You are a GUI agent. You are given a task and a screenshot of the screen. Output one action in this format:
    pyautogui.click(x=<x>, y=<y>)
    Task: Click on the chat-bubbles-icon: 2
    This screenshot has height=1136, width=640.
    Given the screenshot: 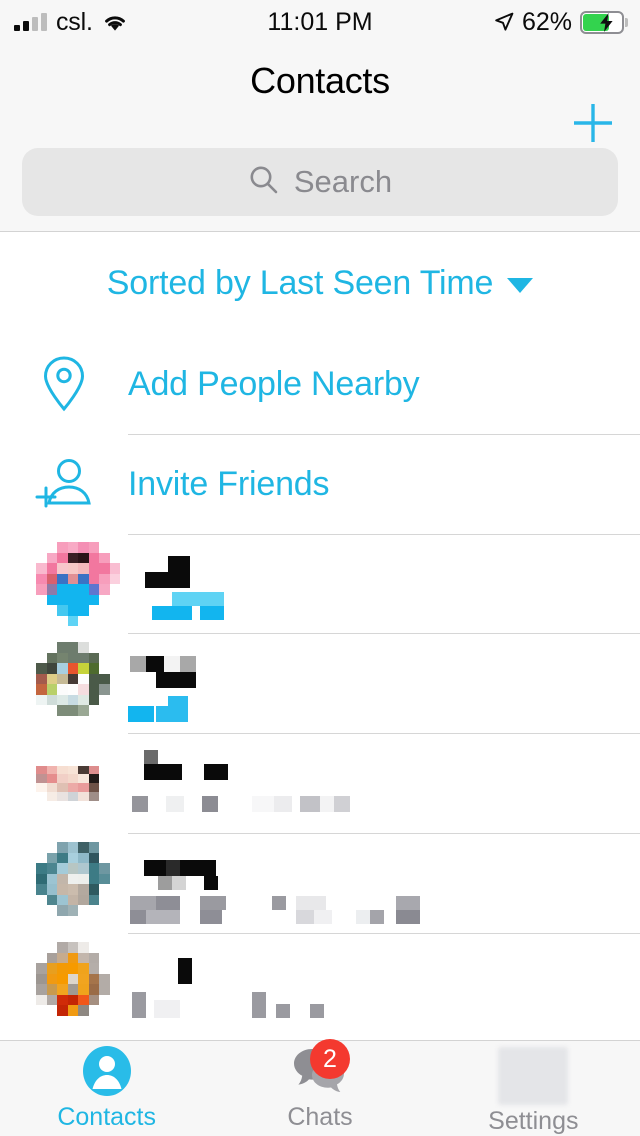 What is the action you would take?
    pyautogui.click(x=321, y=1068)
    